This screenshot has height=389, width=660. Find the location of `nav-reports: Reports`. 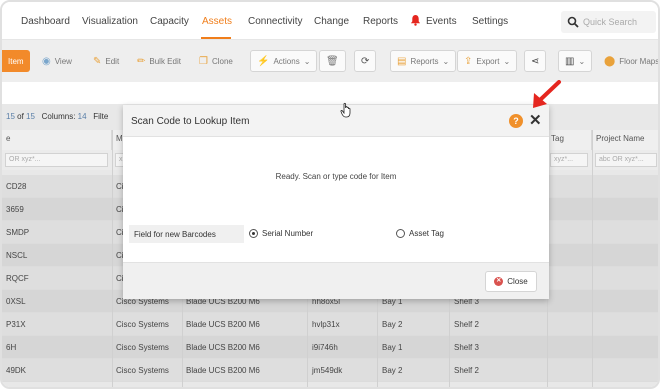

nav-reports: Reports is located at coordinates (380, 21).